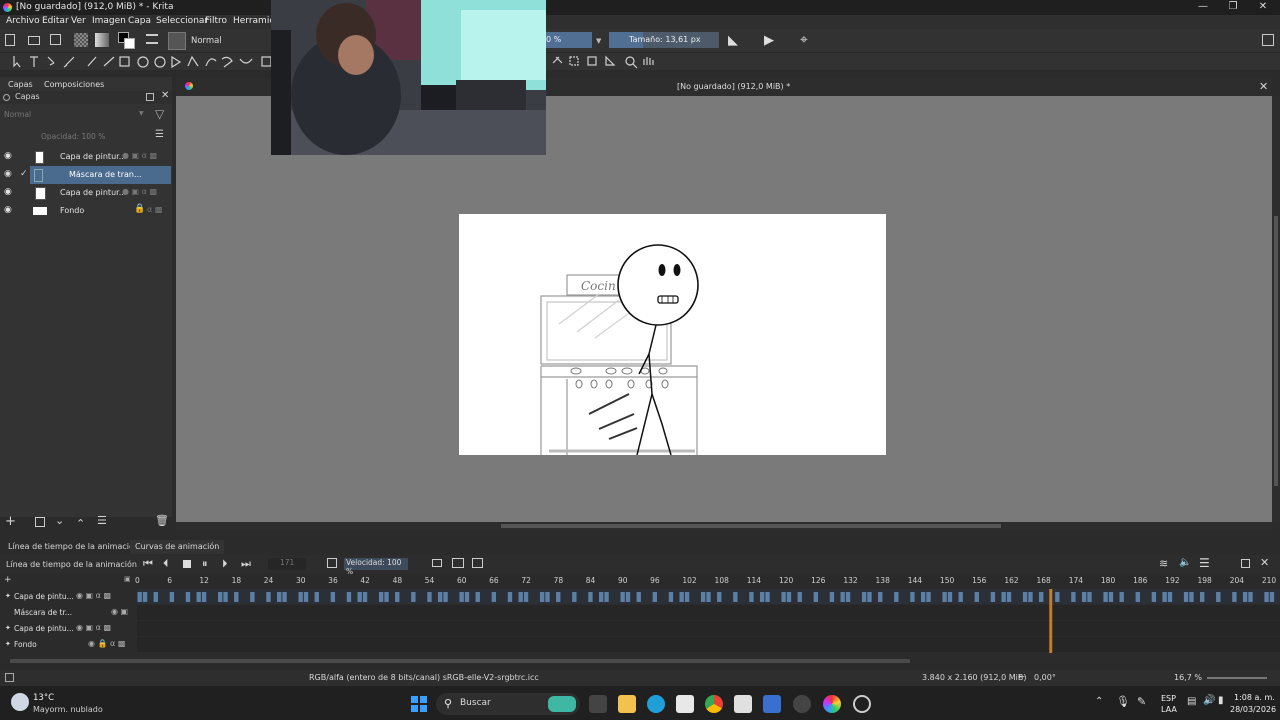  I want to click on lock-icon: 🔒, so click(139, 209).